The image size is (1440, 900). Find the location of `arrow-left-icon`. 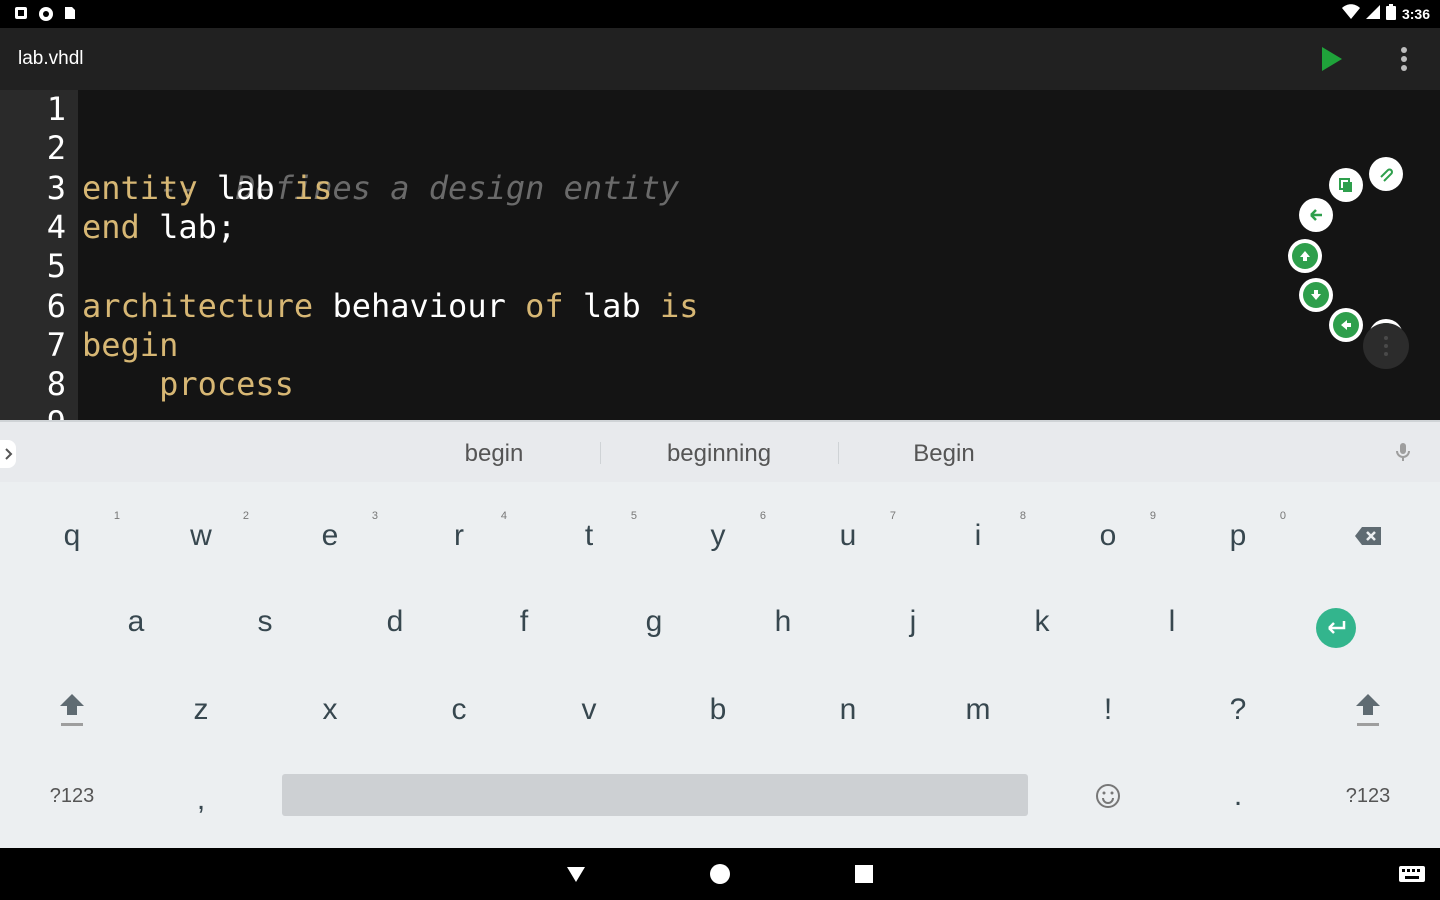

arrow-left-icon is located at coordinates (1346, 325).